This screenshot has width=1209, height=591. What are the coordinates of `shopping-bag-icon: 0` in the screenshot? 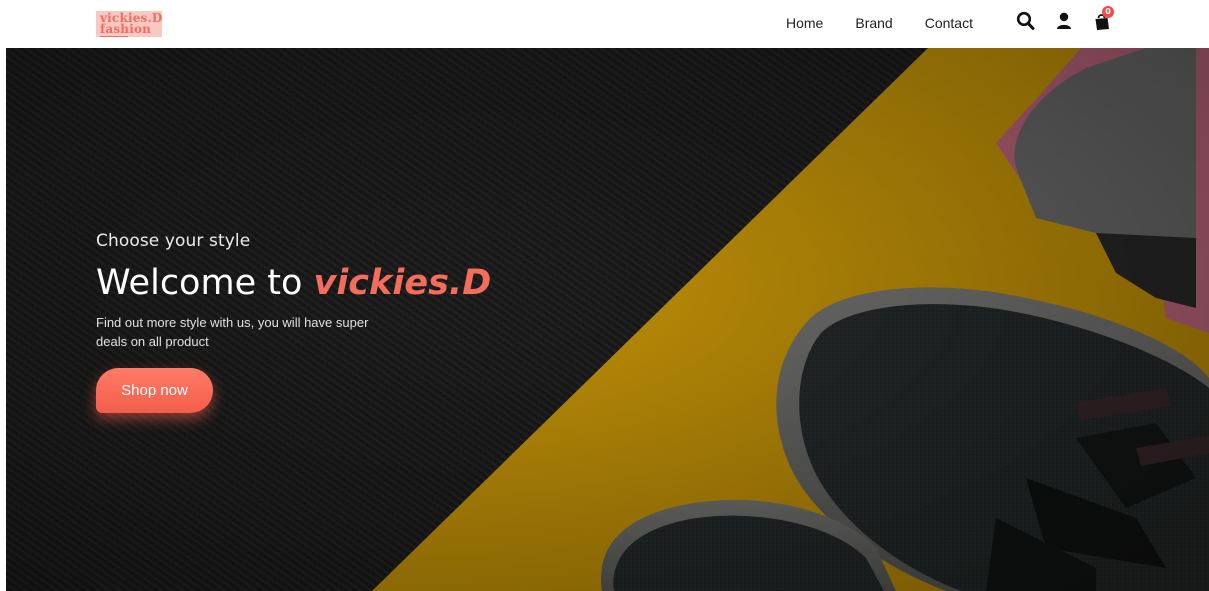 It's located at (1103, 19).